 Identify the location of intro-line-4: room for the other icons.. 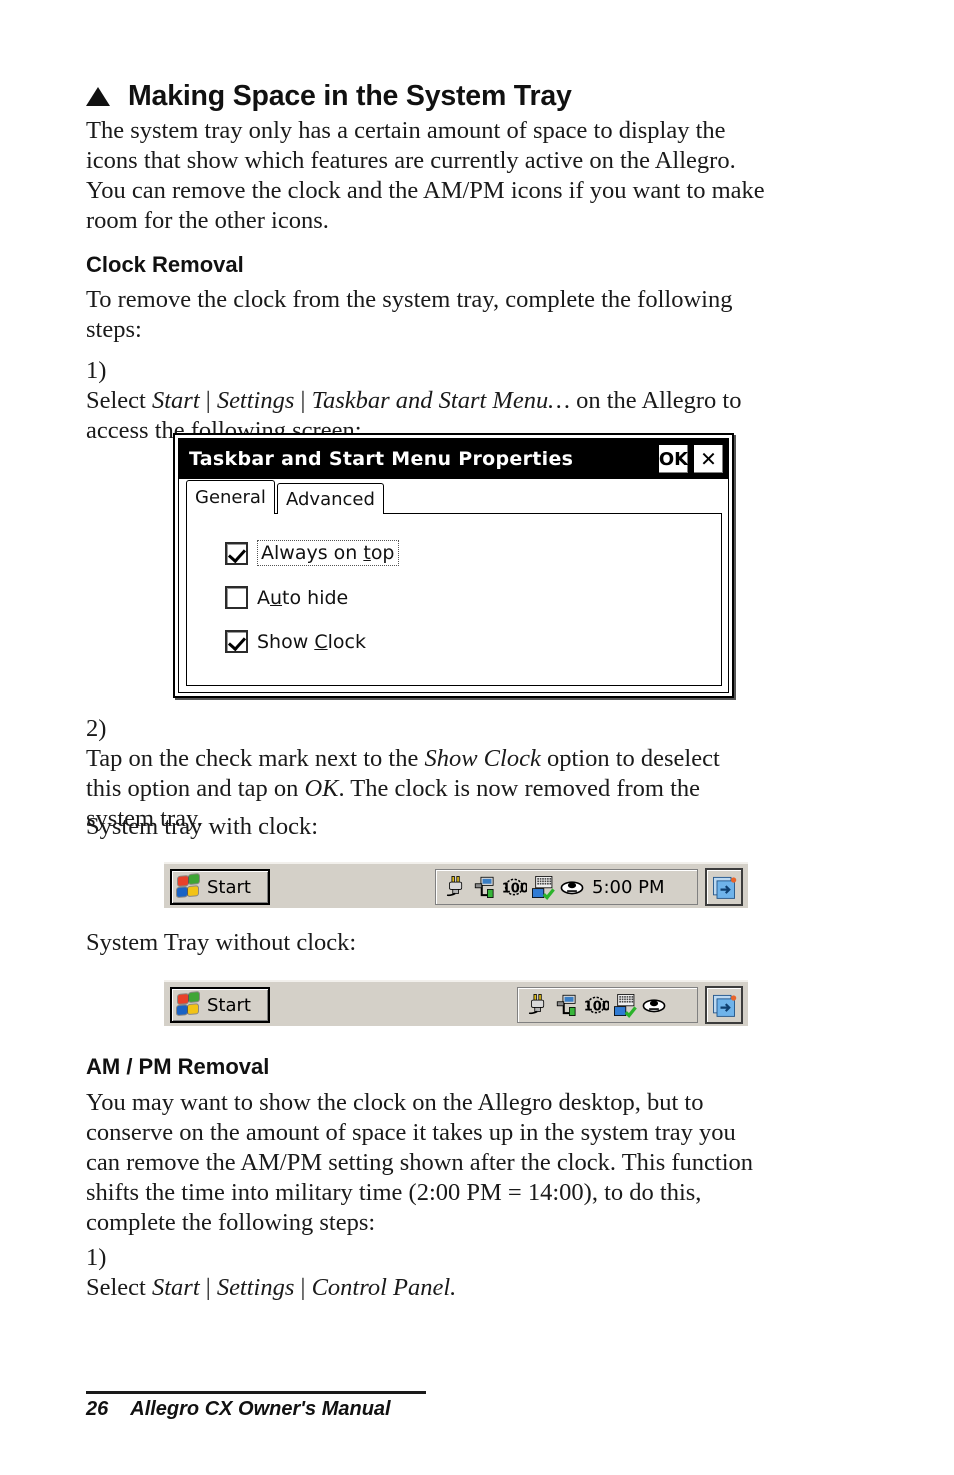
(207, 220).